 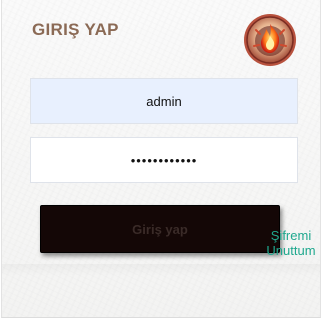 What do you see at coordinates (164, 101) in the screenshot?
I see `username-input` at bounding box center [164, 101].